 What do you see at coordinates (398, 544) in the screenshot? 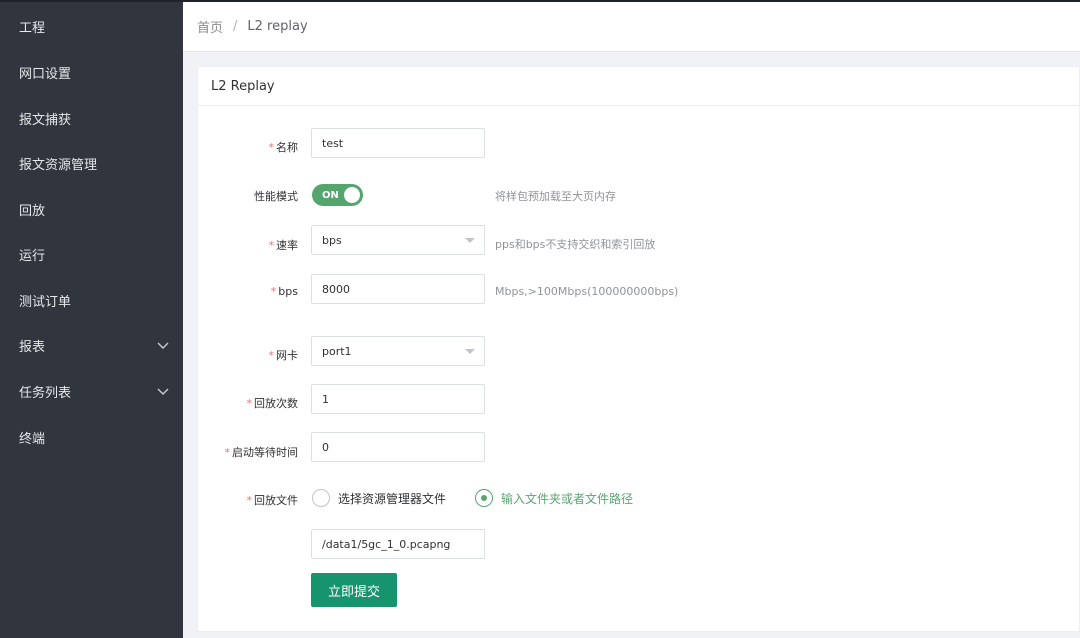
I see `file-path-input: /data1/5gc_1_0.pcapng` at bounding box center [398, 544].